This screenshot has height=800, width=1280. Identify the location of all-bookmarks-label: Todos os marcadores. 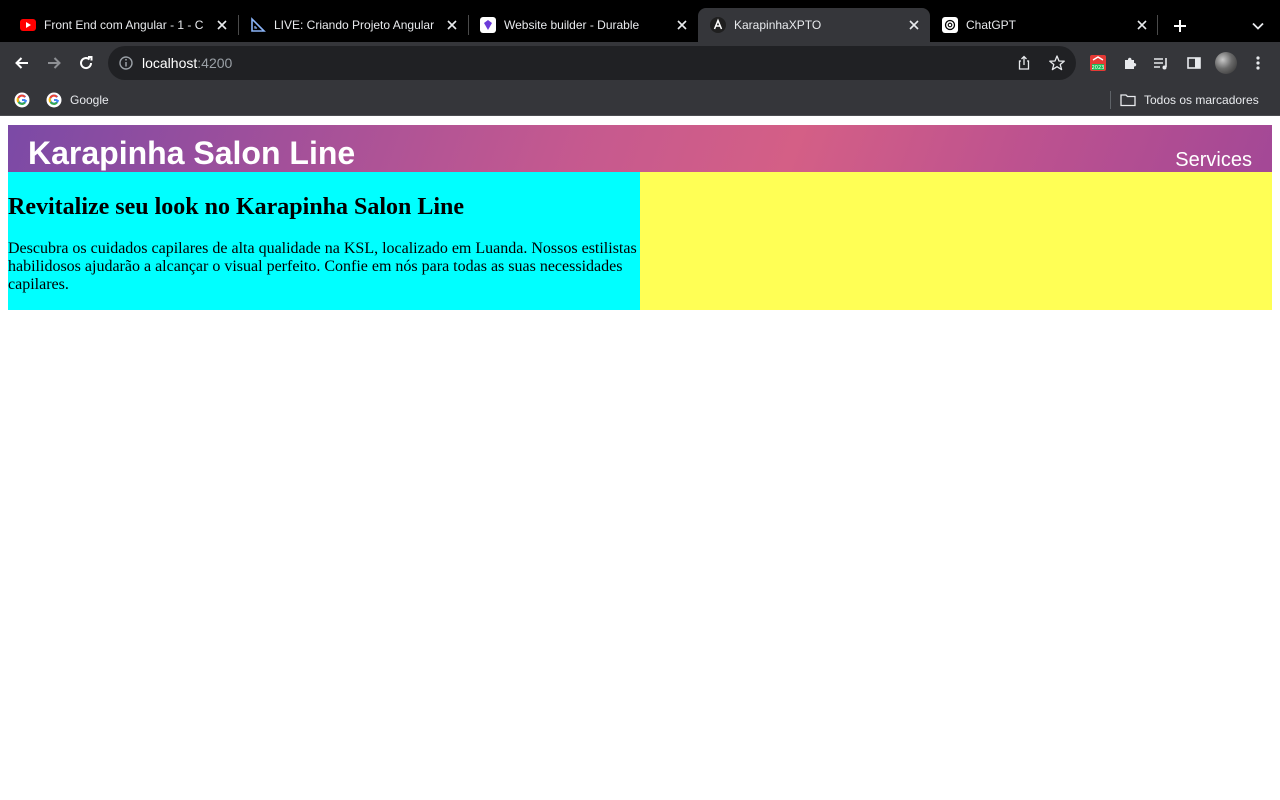
(1201, 100).